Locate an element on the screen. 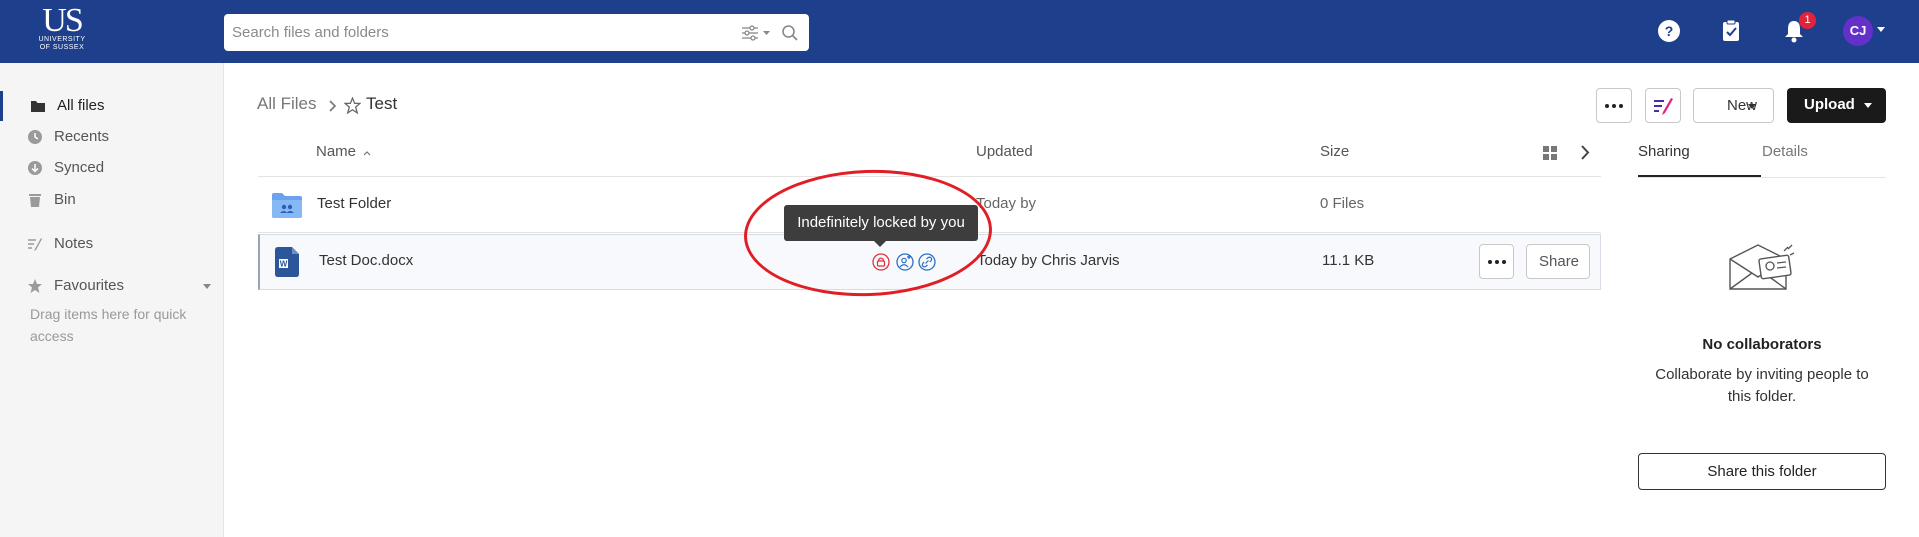  share-this-folder-label: Share this folder is located at coordinates (1762, 471).